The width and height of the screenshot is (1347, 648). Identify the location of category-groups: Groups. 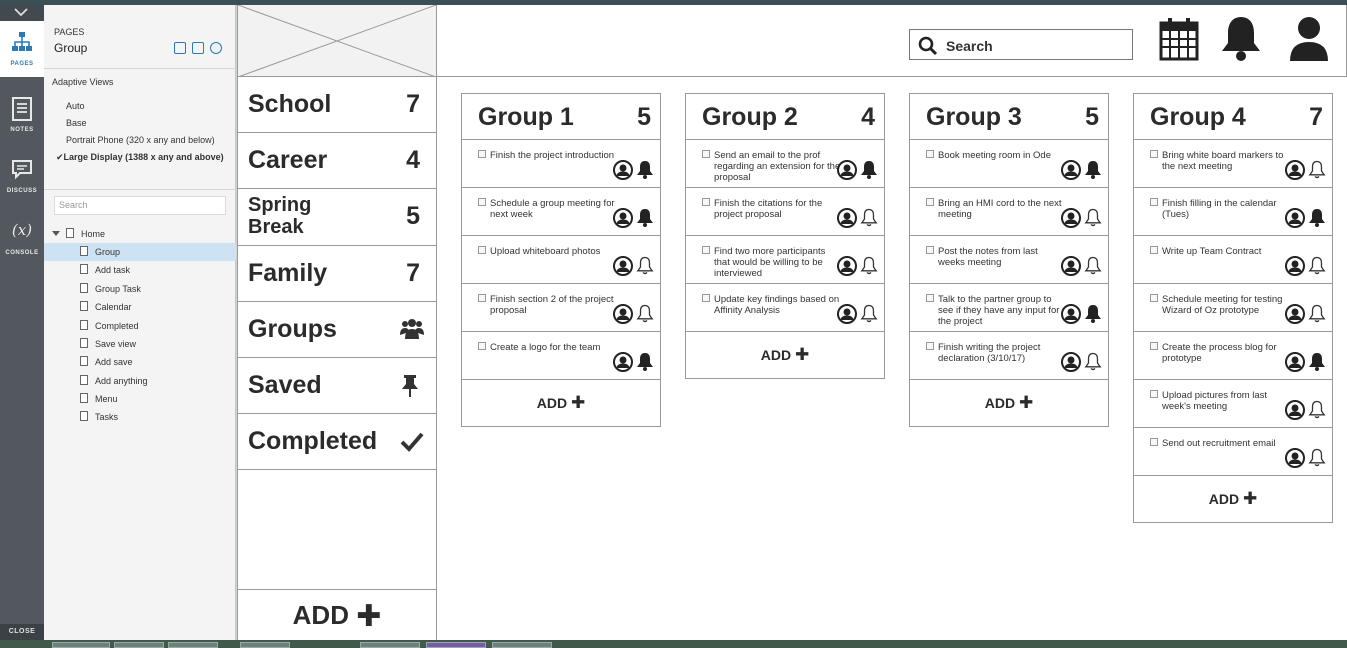
(337, 330).